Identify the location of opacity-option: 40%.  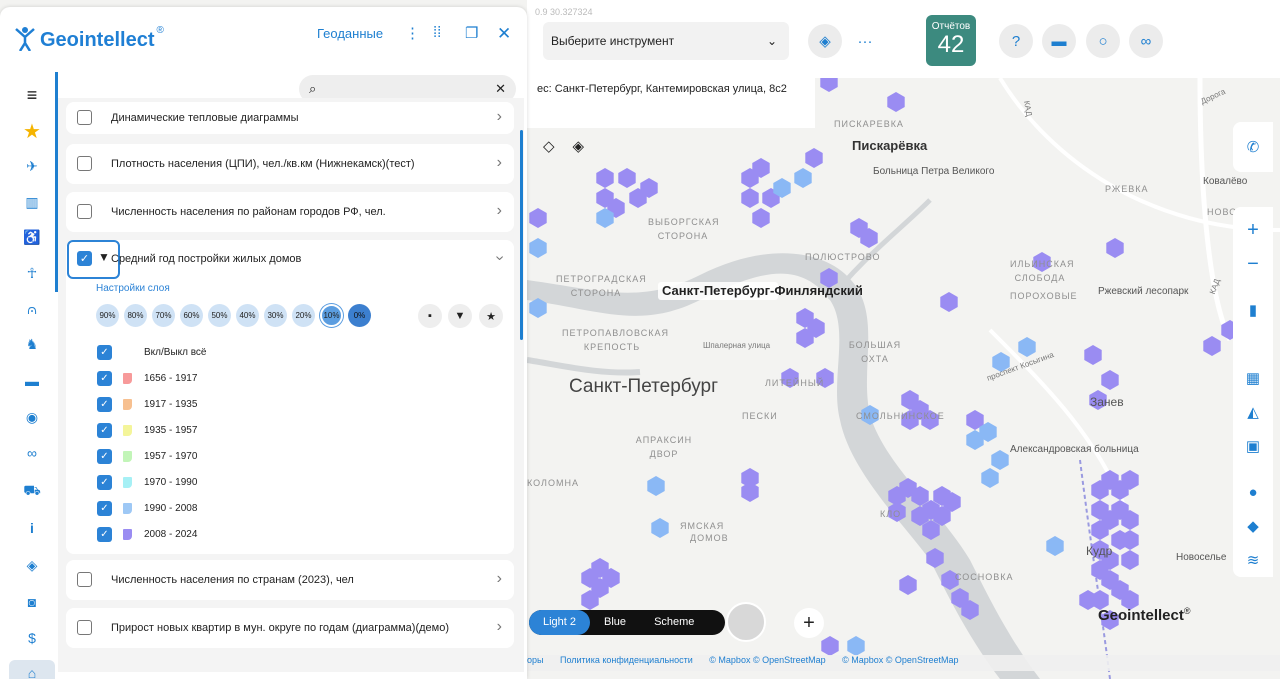
(247, 315).